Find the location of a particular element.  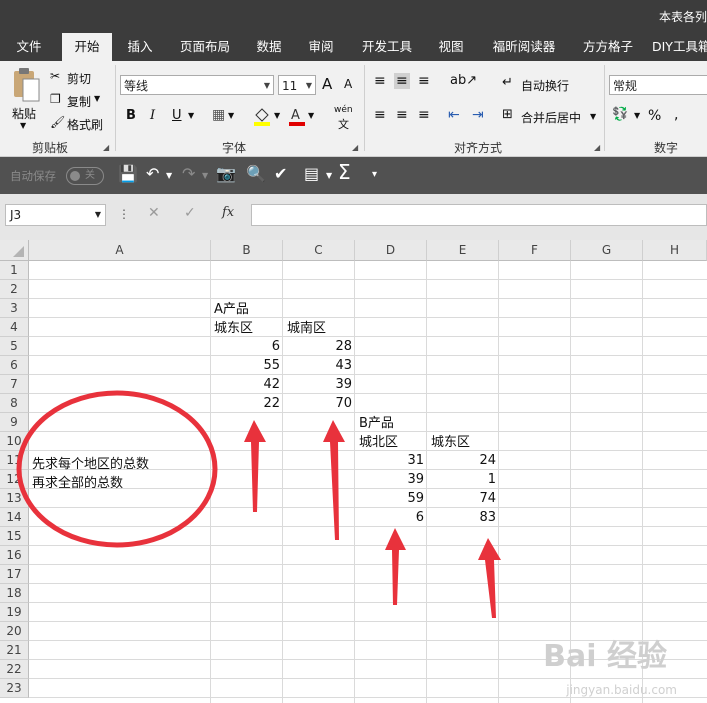

align-right-icon: ≡ is located at coordinates (424, 115).